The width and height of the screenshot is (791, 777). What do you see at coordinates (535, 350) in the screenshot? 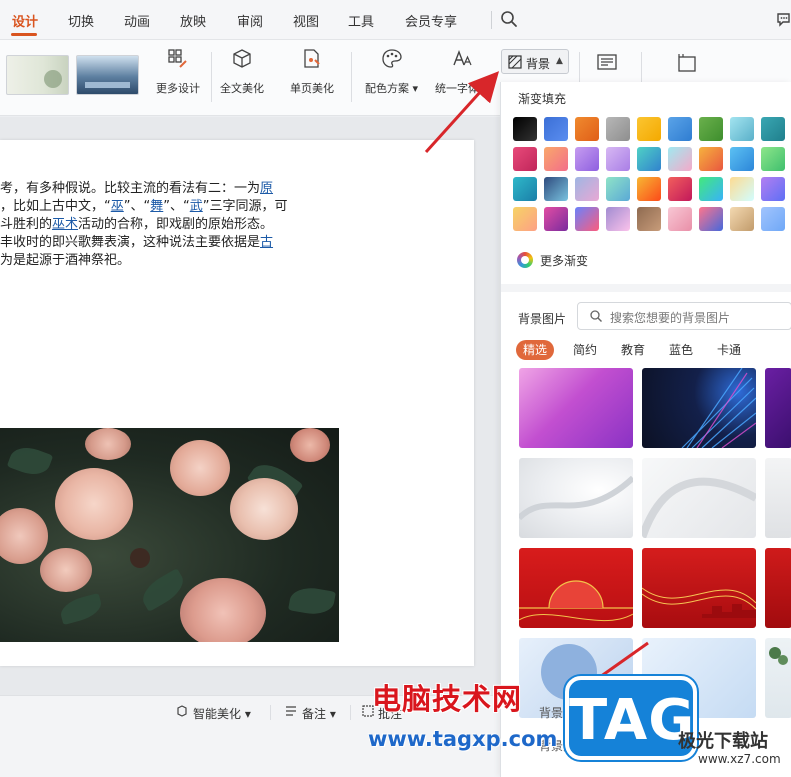
I see `category-featured: 精选` at bounding box center [535, 350].